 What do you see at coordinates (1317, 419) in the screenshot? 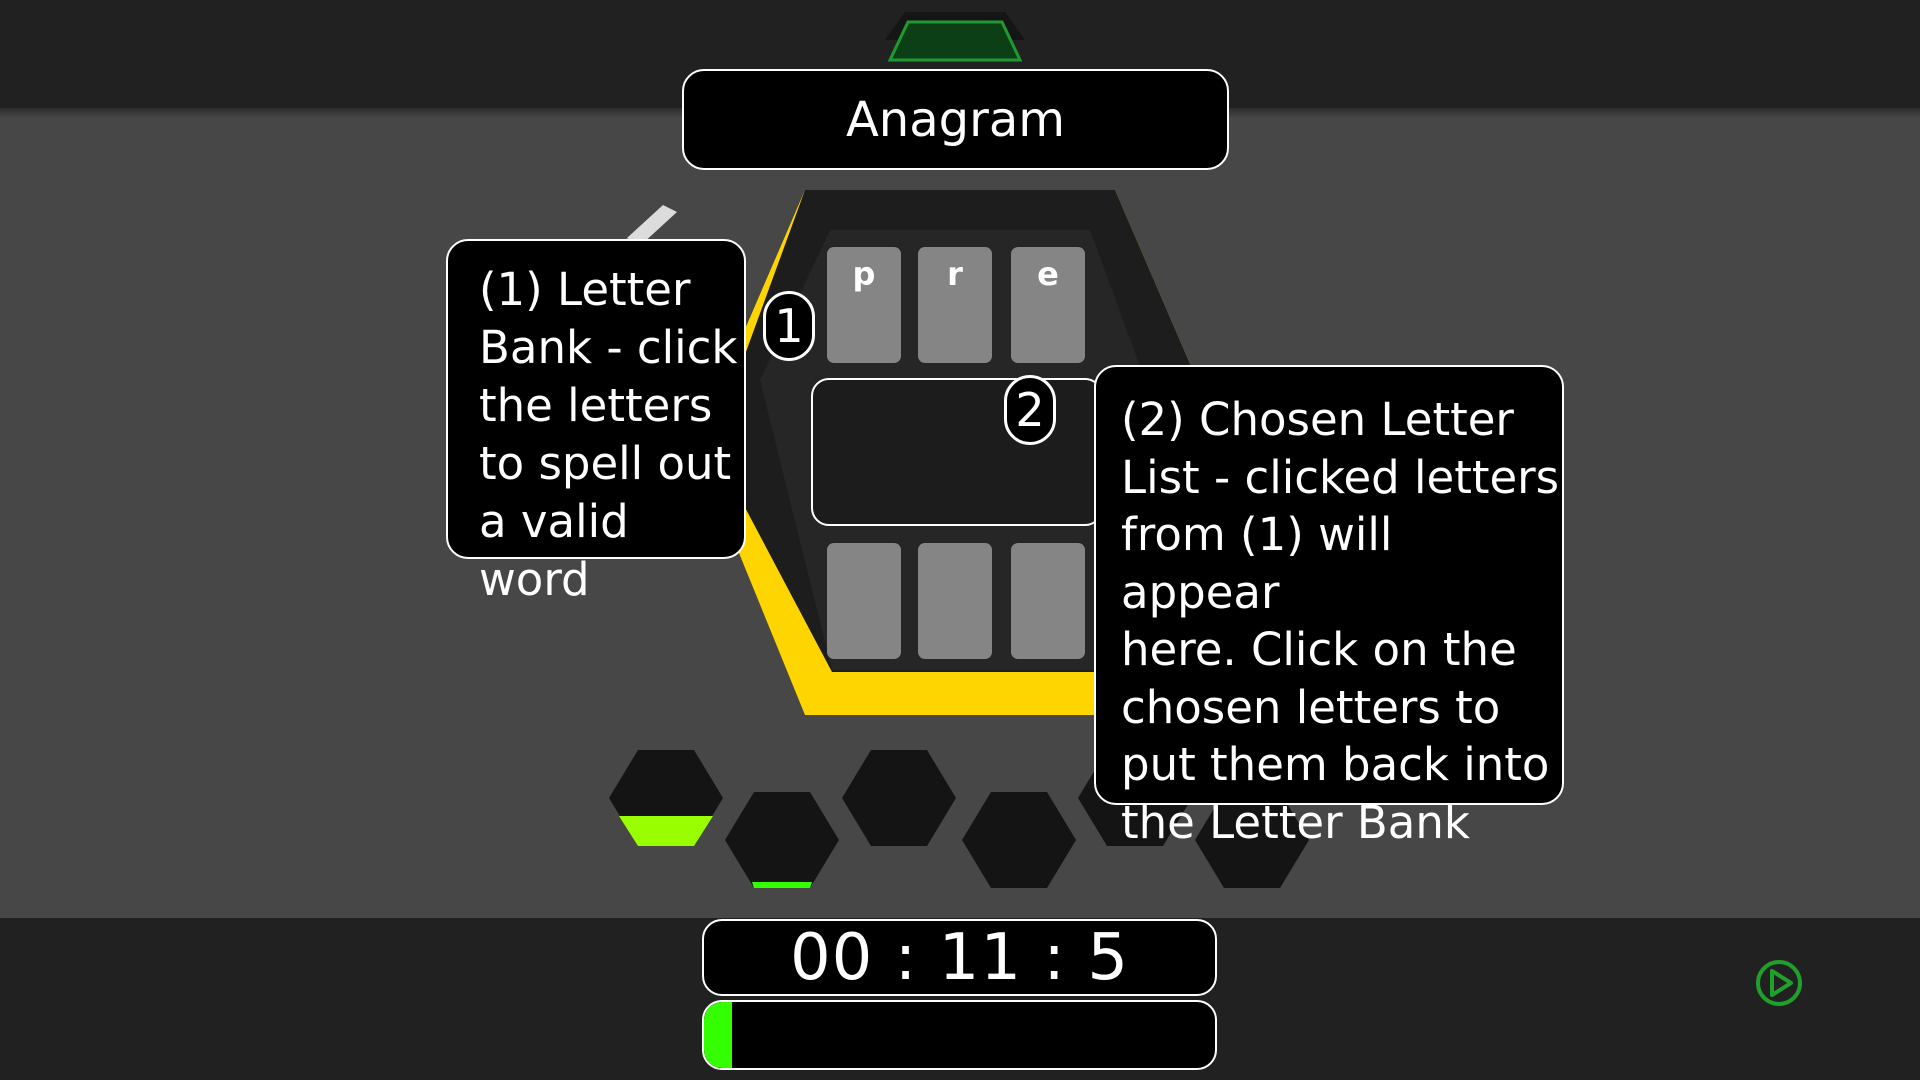
I see `tooltip-line: (2) Chosen Letter` at bounding box center [1317, 419].